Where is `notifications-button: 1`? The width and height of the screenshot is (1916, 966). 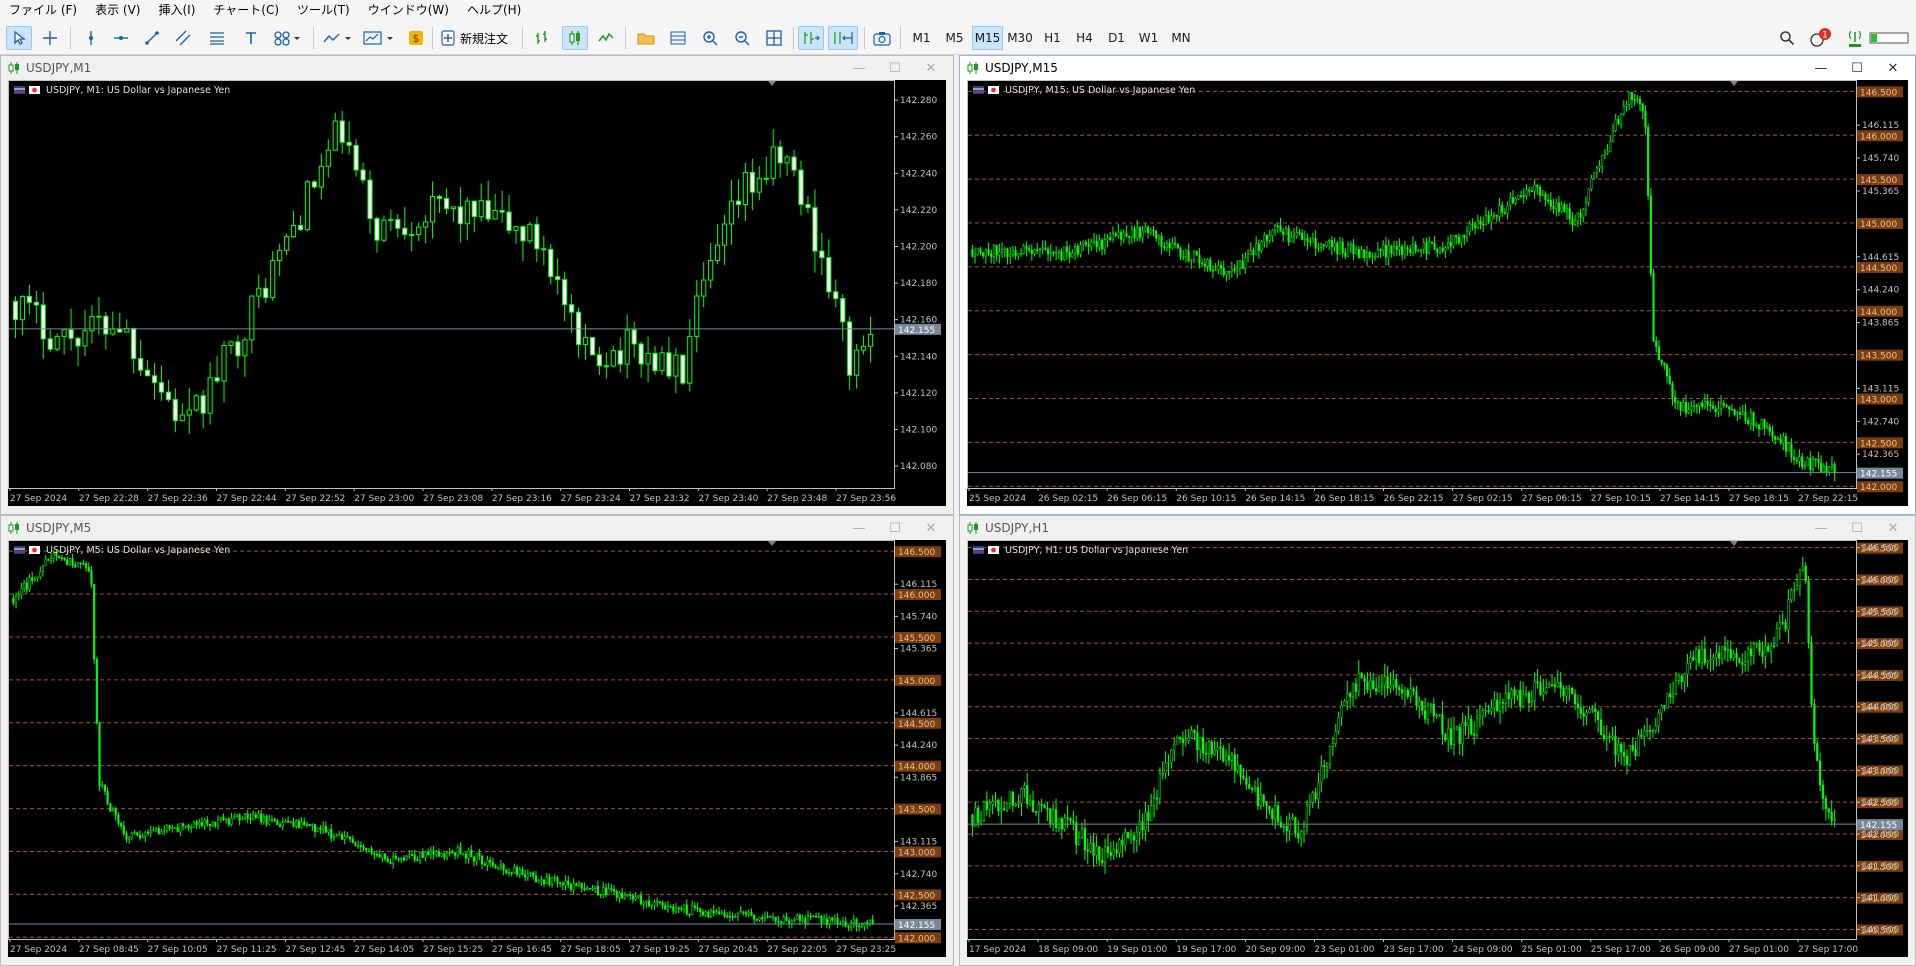
notifications-button: 1 is located at coordinates (1822, 38).